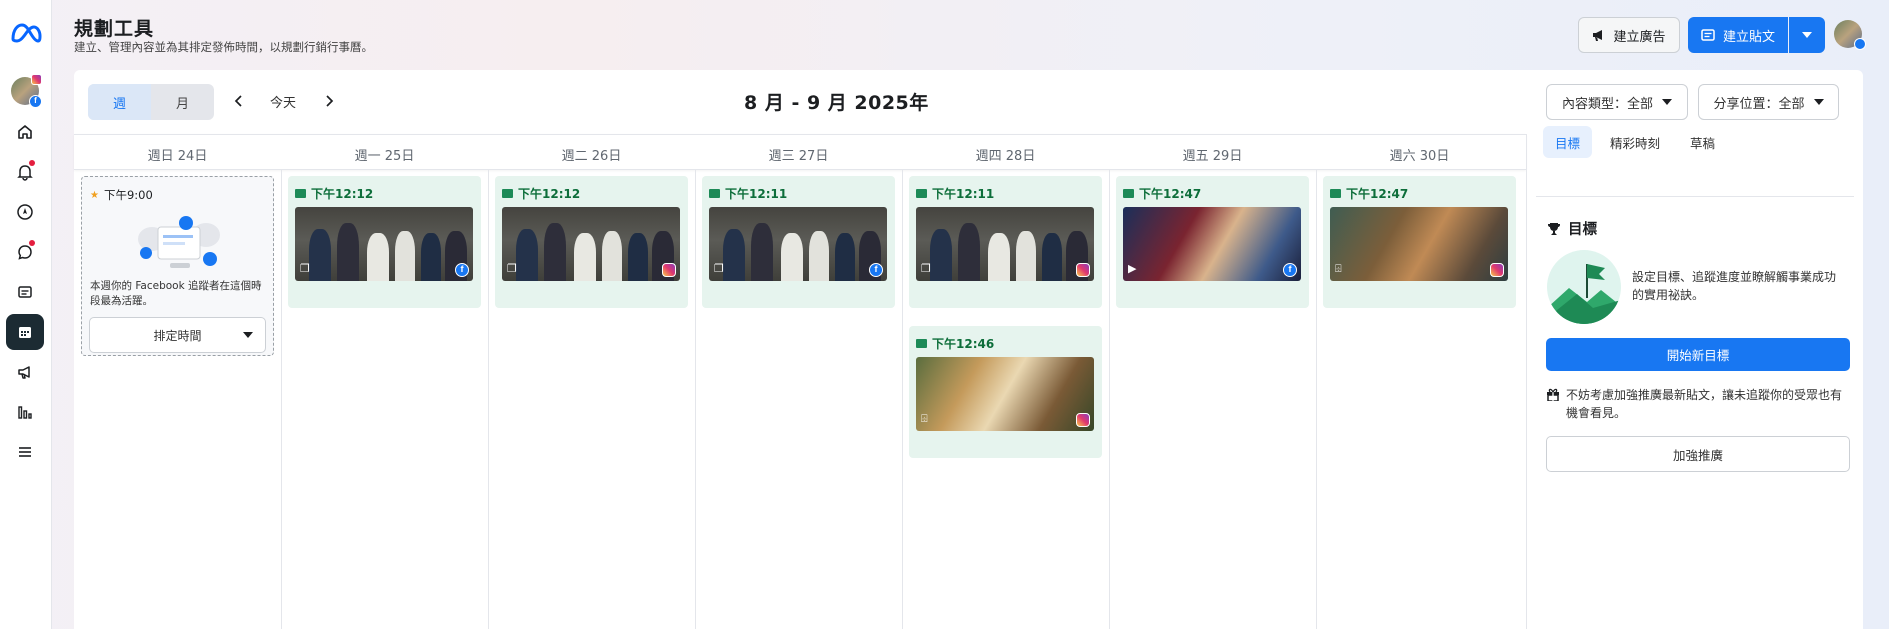 Image resolution: width=1889 pixels, height=629 pixels. I want to click on instagram-badge-icon, so click(1497, 270).